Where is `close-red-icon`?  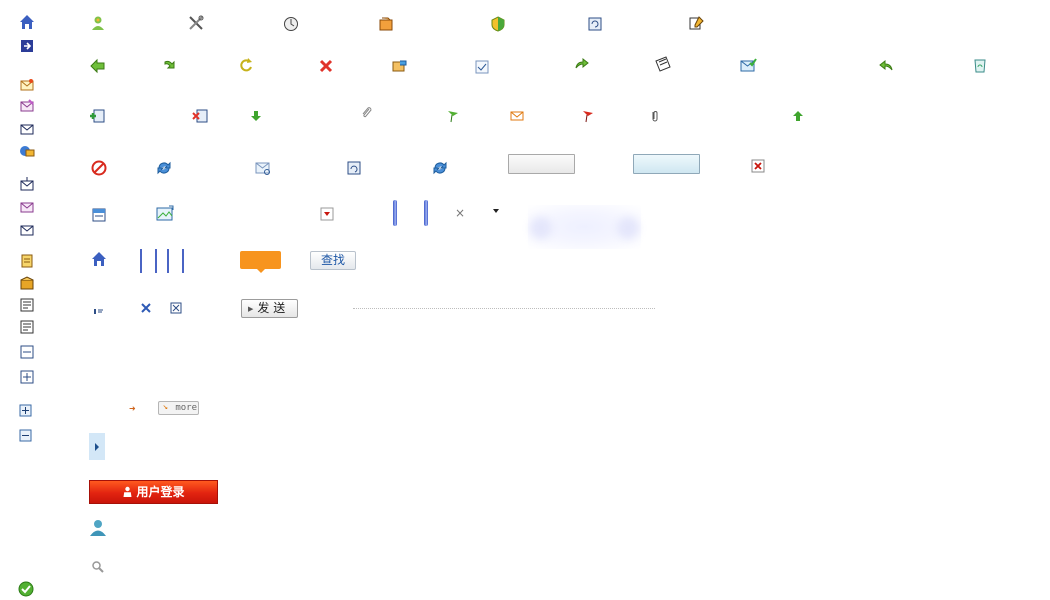
close-red-icon is located at coordinates (760, 168).